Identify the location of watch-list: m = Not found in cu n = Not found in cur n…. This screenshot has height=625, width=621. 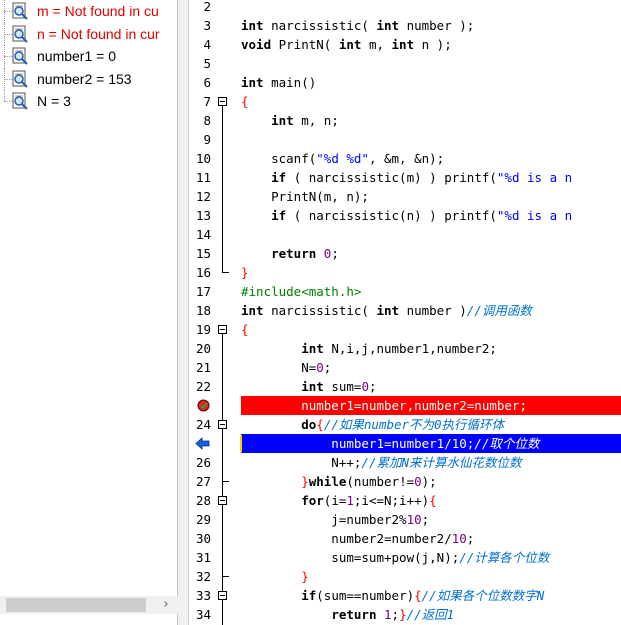
(89, 56).